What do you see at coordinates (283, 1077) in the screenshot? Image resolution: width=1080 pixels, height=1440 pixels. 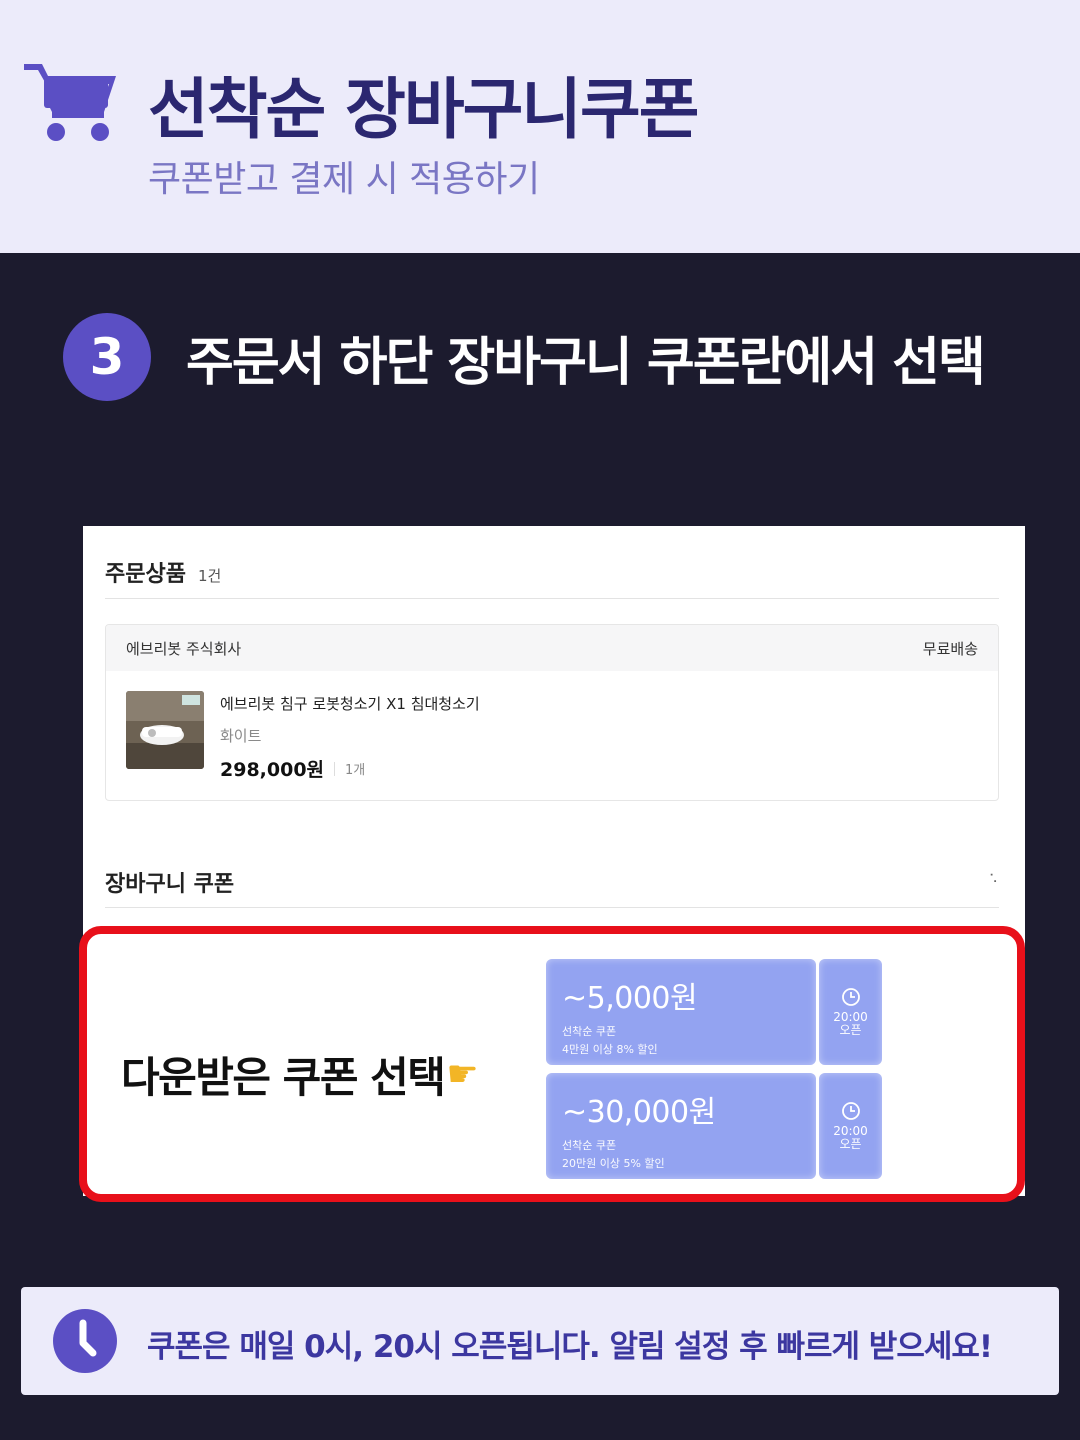 I see `highlight-label-text: 다운받은 쿠폰 선택` at bounding box center [283, 1077].